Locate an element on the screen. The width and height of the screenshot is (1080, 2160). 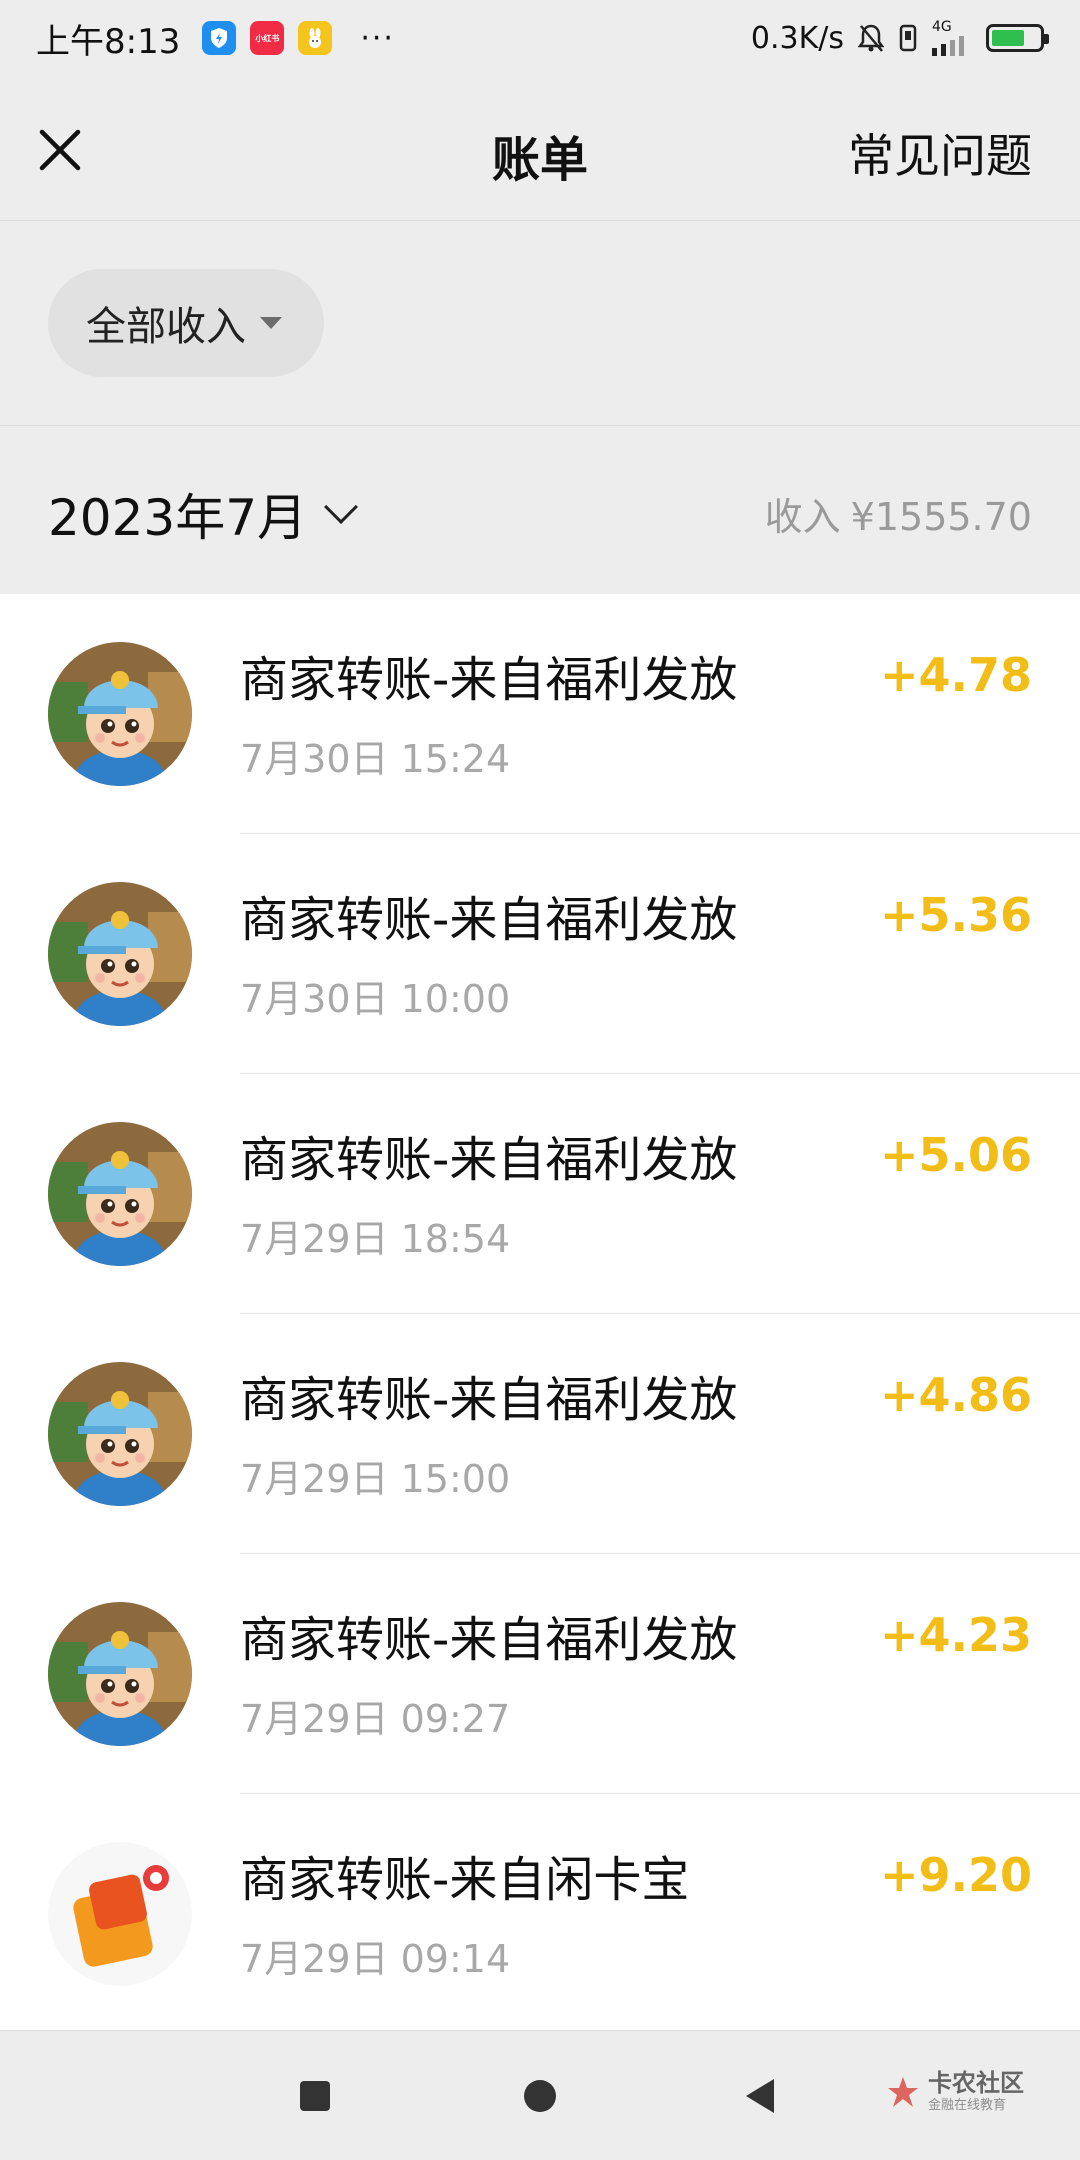
chevron-down-icon is located at coordinates (341, 507).